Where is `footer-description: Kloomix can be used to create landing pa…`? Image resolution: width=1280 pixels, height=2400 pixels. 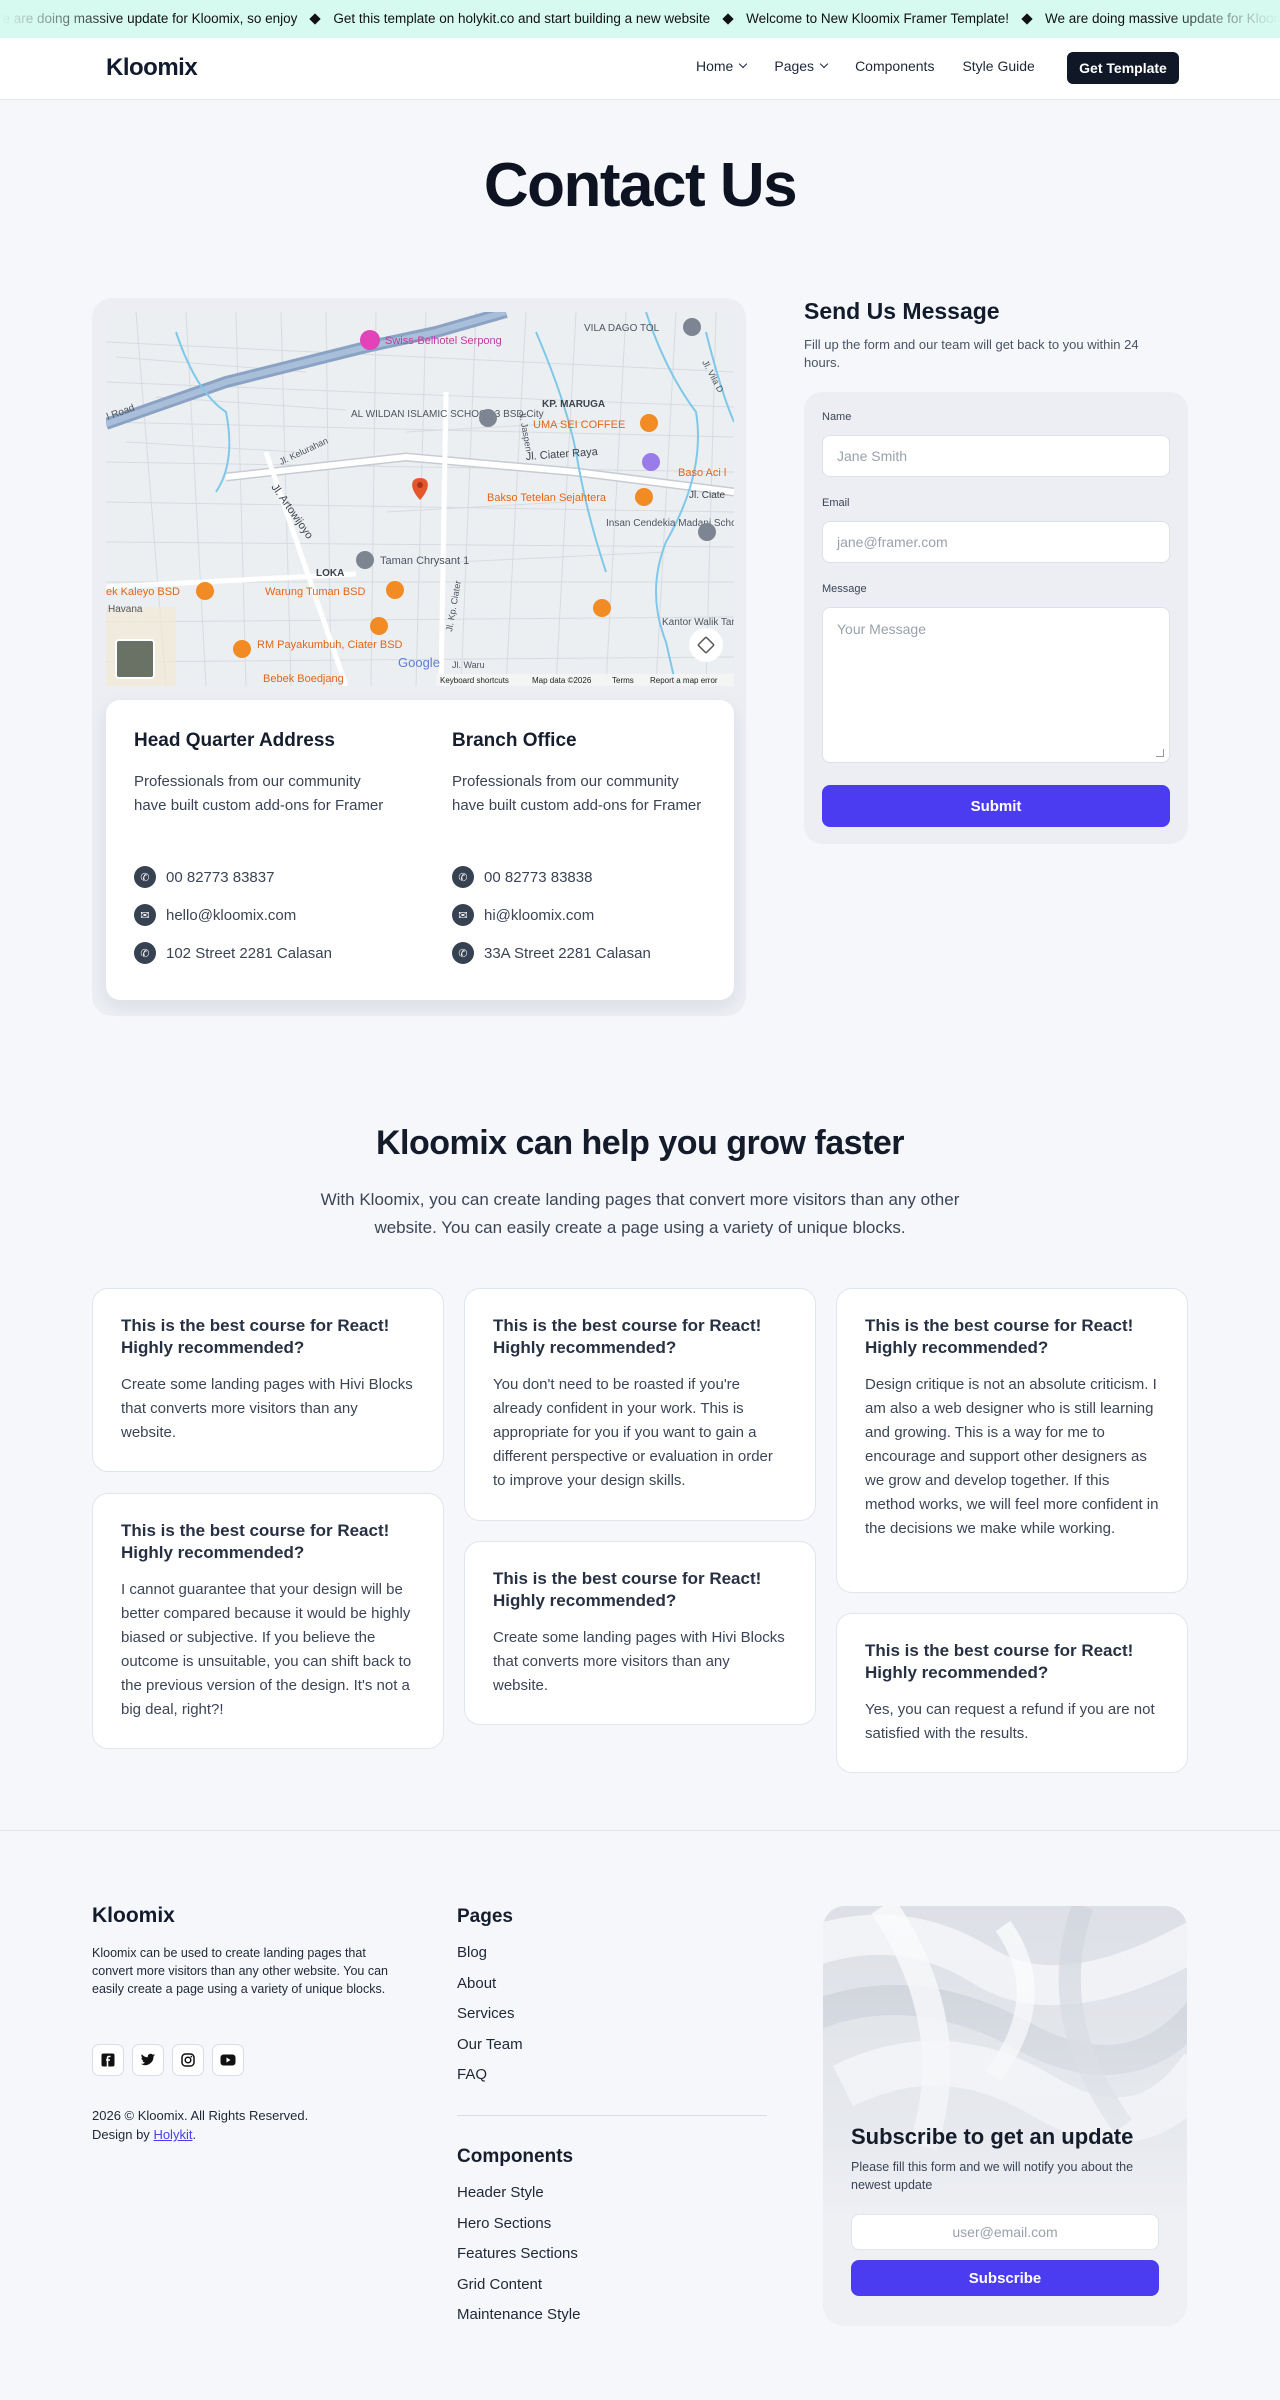 footer-description: Kloomix can be used to create landing pa… is located at coordinates (240, 1971).